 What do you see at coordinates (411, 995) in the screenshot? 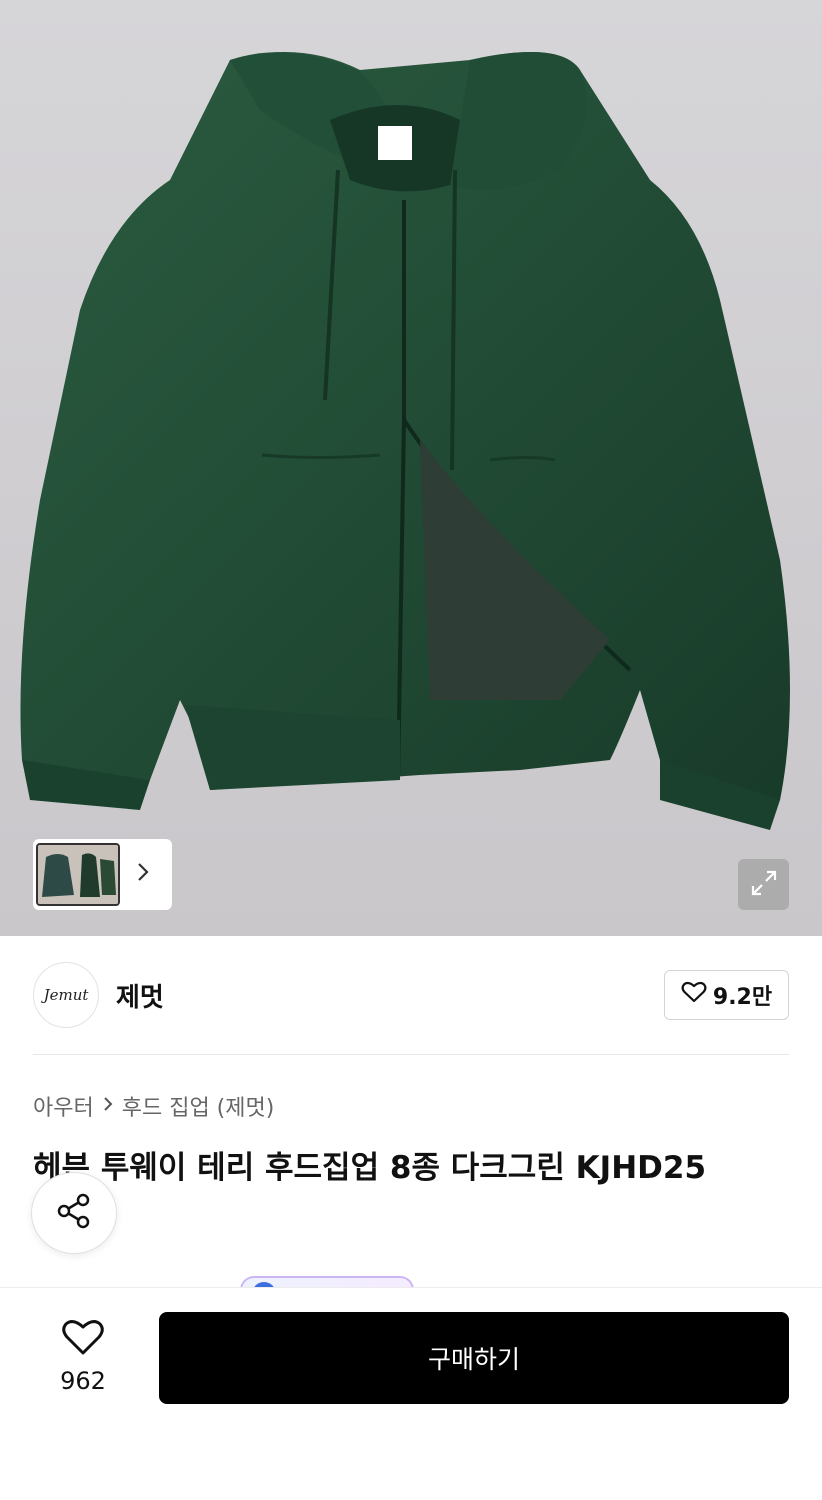
I see `brand-row: Jemut 제멋 9.2만` at bounding box center [411, 995].